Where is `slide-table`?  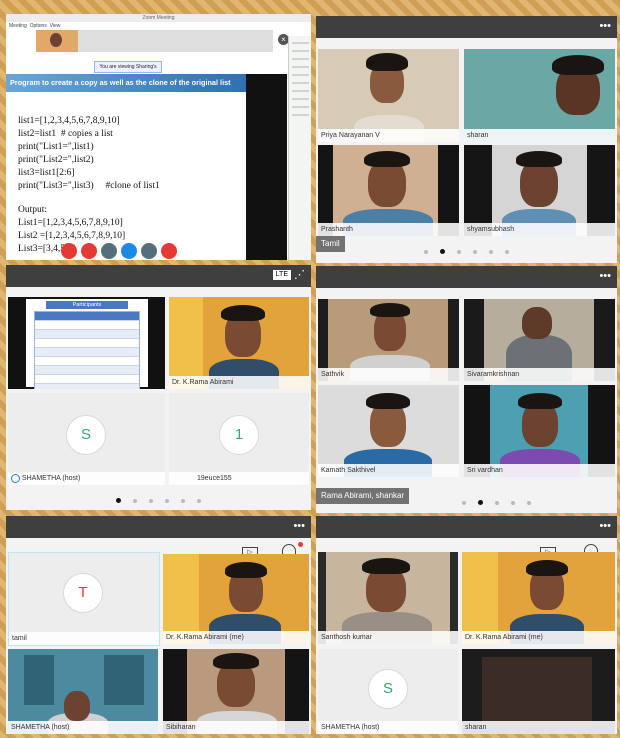 slide-table is located at coordinates (87, 350).